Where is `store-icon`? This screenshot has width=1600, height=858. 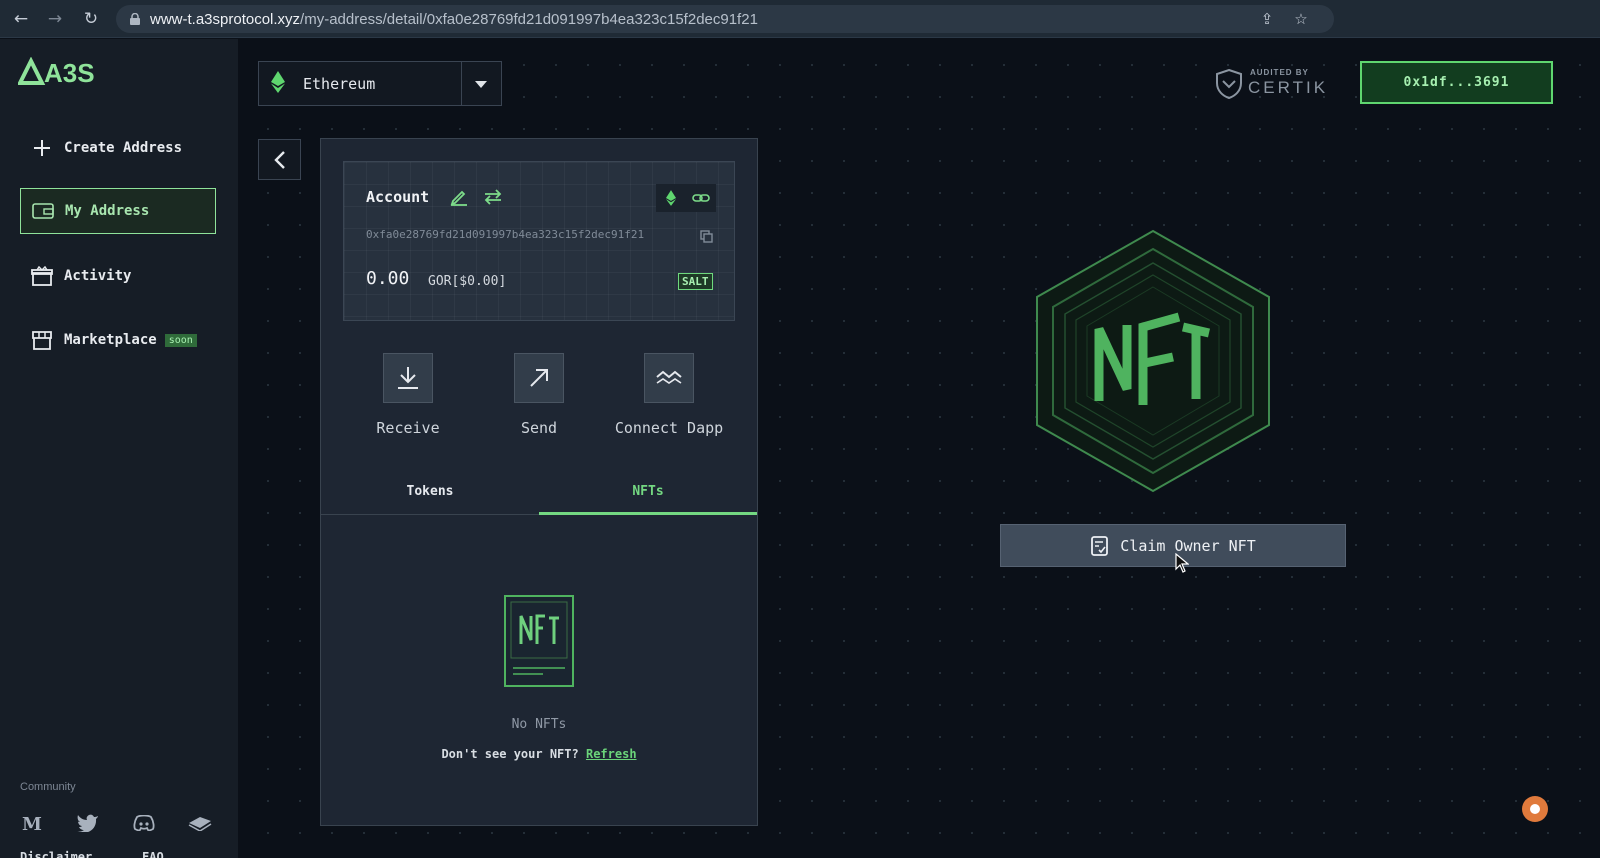 store-icon is located at coordinates (42, 340).